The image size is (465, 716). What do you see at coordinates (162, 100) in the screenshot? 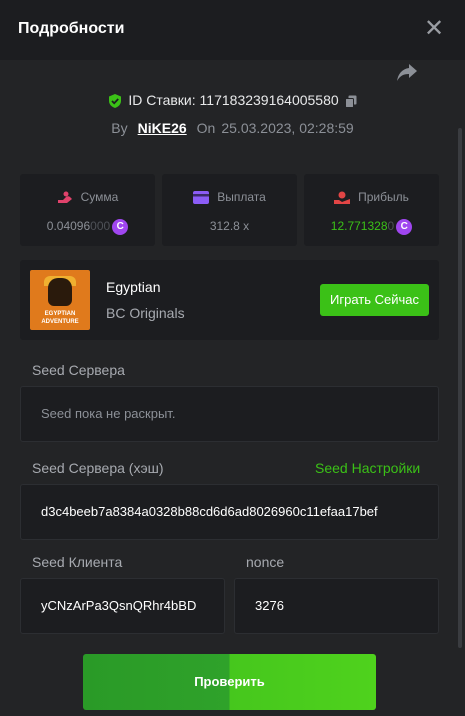
I see `bet-id-label: ID Ставки:` at bounding box center [162, 100].